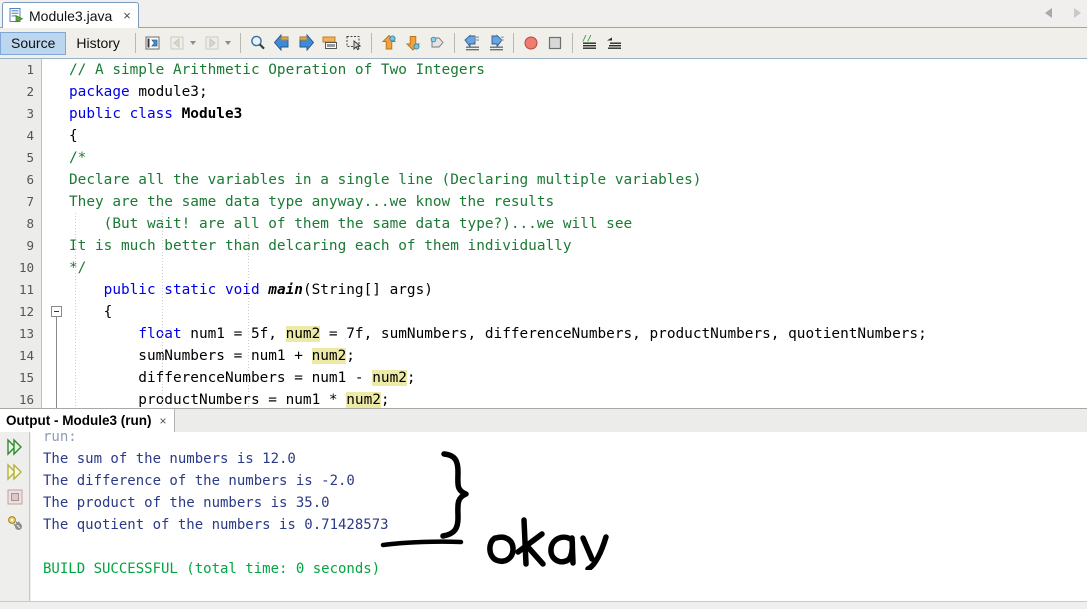 This screenshot has height=609, width=1087. I want to click on scroll-right-arrow-icon, so click(1077, 13).